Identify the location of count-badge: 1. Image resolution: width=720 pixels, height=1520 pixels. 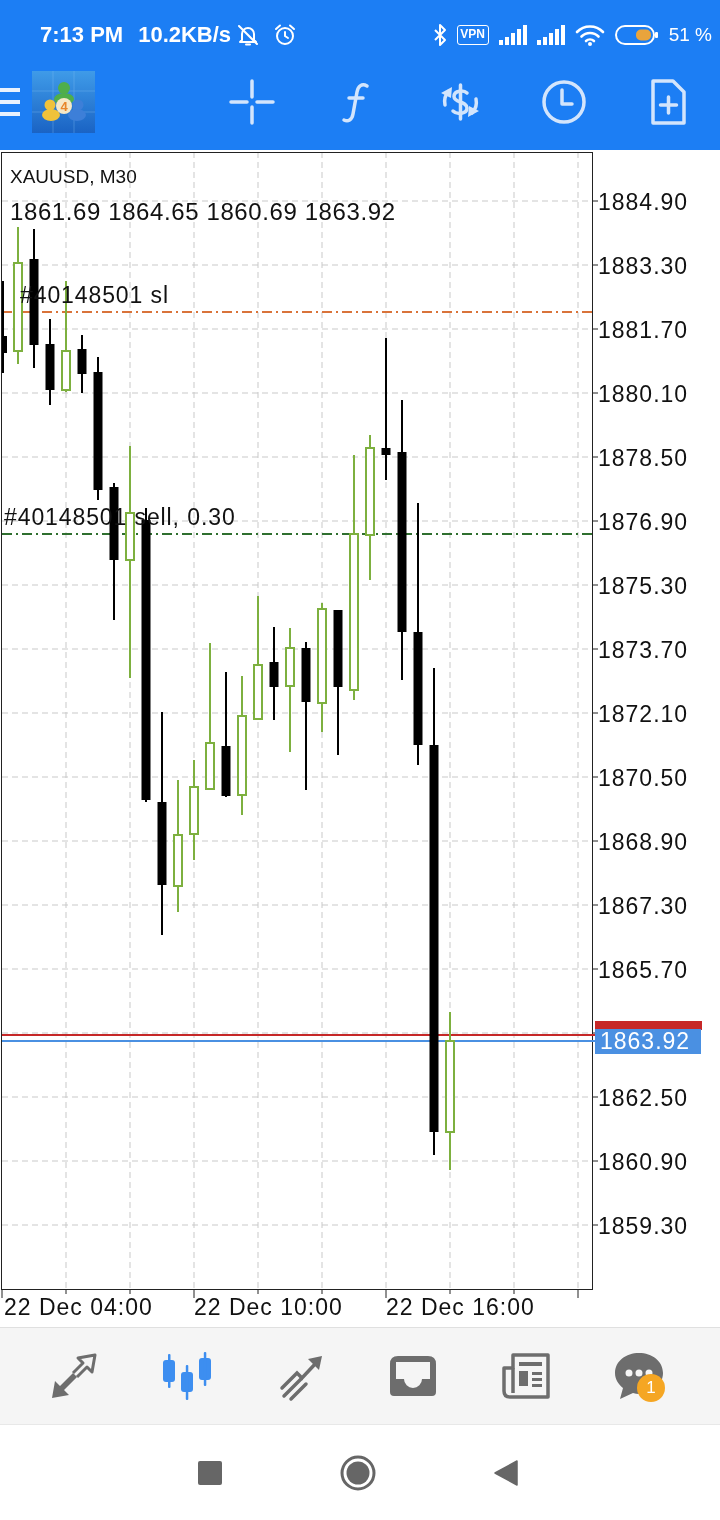
(651, 1388).